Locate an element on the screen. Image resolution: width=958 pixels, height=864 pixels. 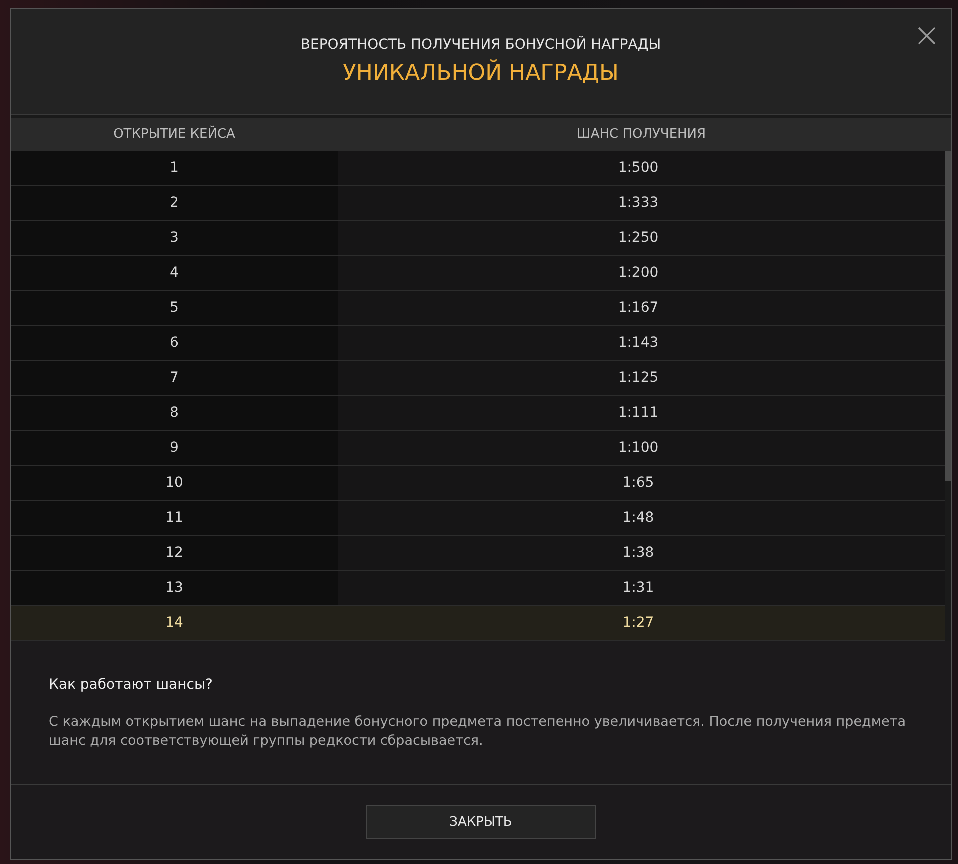
table-cell: 8 is located at coordinates (174, 413).